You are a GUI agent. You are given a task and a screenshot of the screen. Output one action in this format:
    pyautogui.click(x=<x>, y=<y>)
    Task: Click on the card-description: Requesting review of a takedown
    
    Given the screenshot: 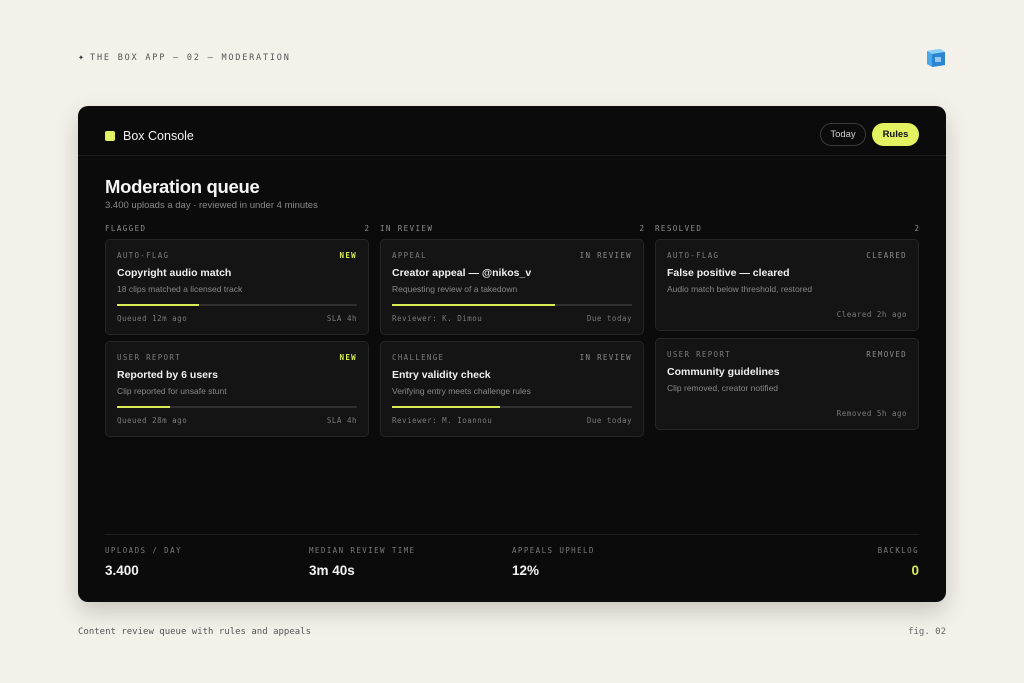 What is the action you would take?
    pyautogui.click(x=455, y=289)
    